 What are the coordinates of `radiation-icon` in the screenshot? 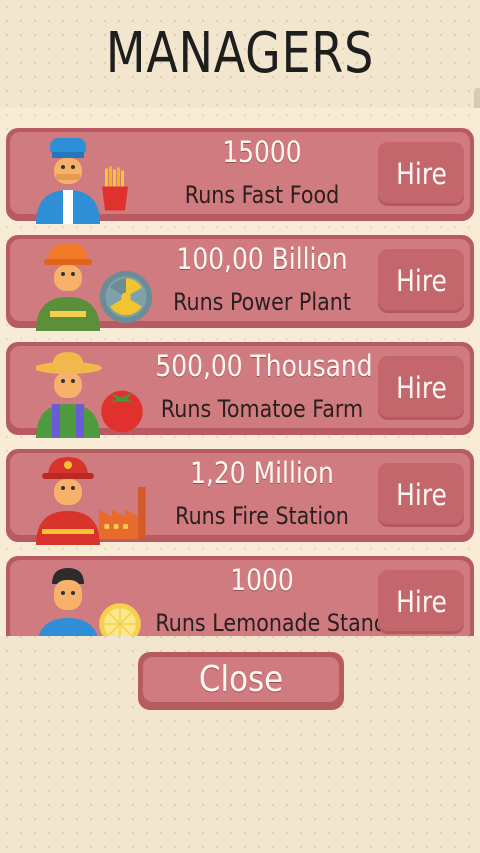 It's located at (126, 297).